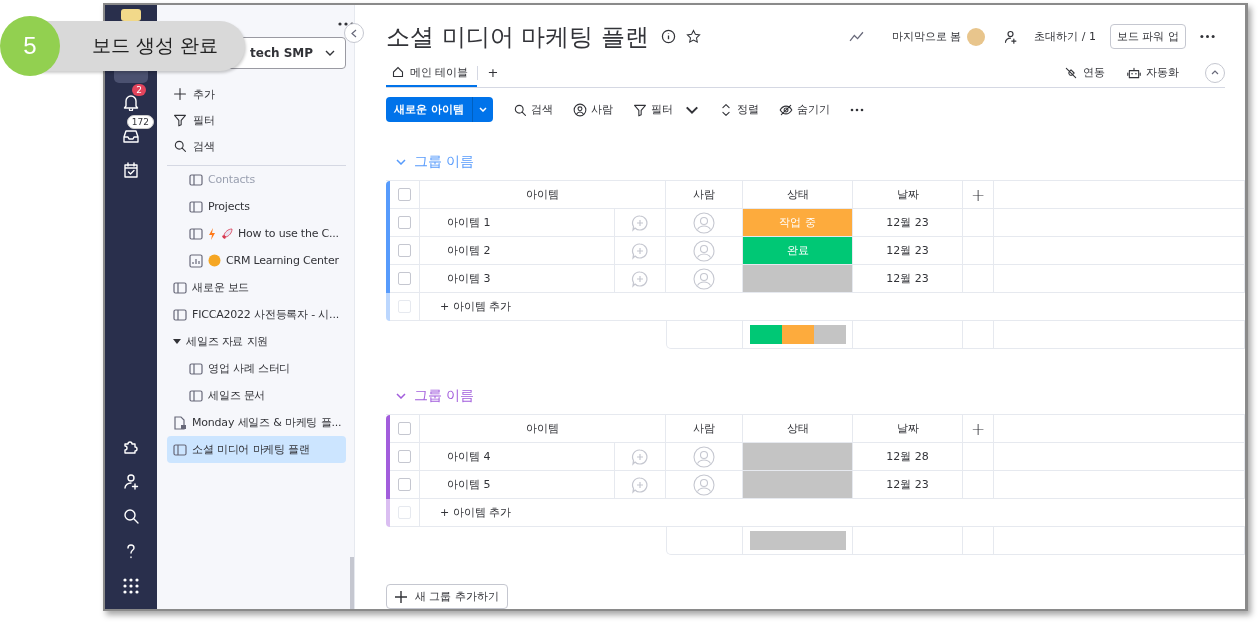 The image size is (1258, 628). What do you see at coordinates (447, 596) in the screenshot?
I see `add-group-button: 새 그룹 추가하기` at bounding box center [447, 596].